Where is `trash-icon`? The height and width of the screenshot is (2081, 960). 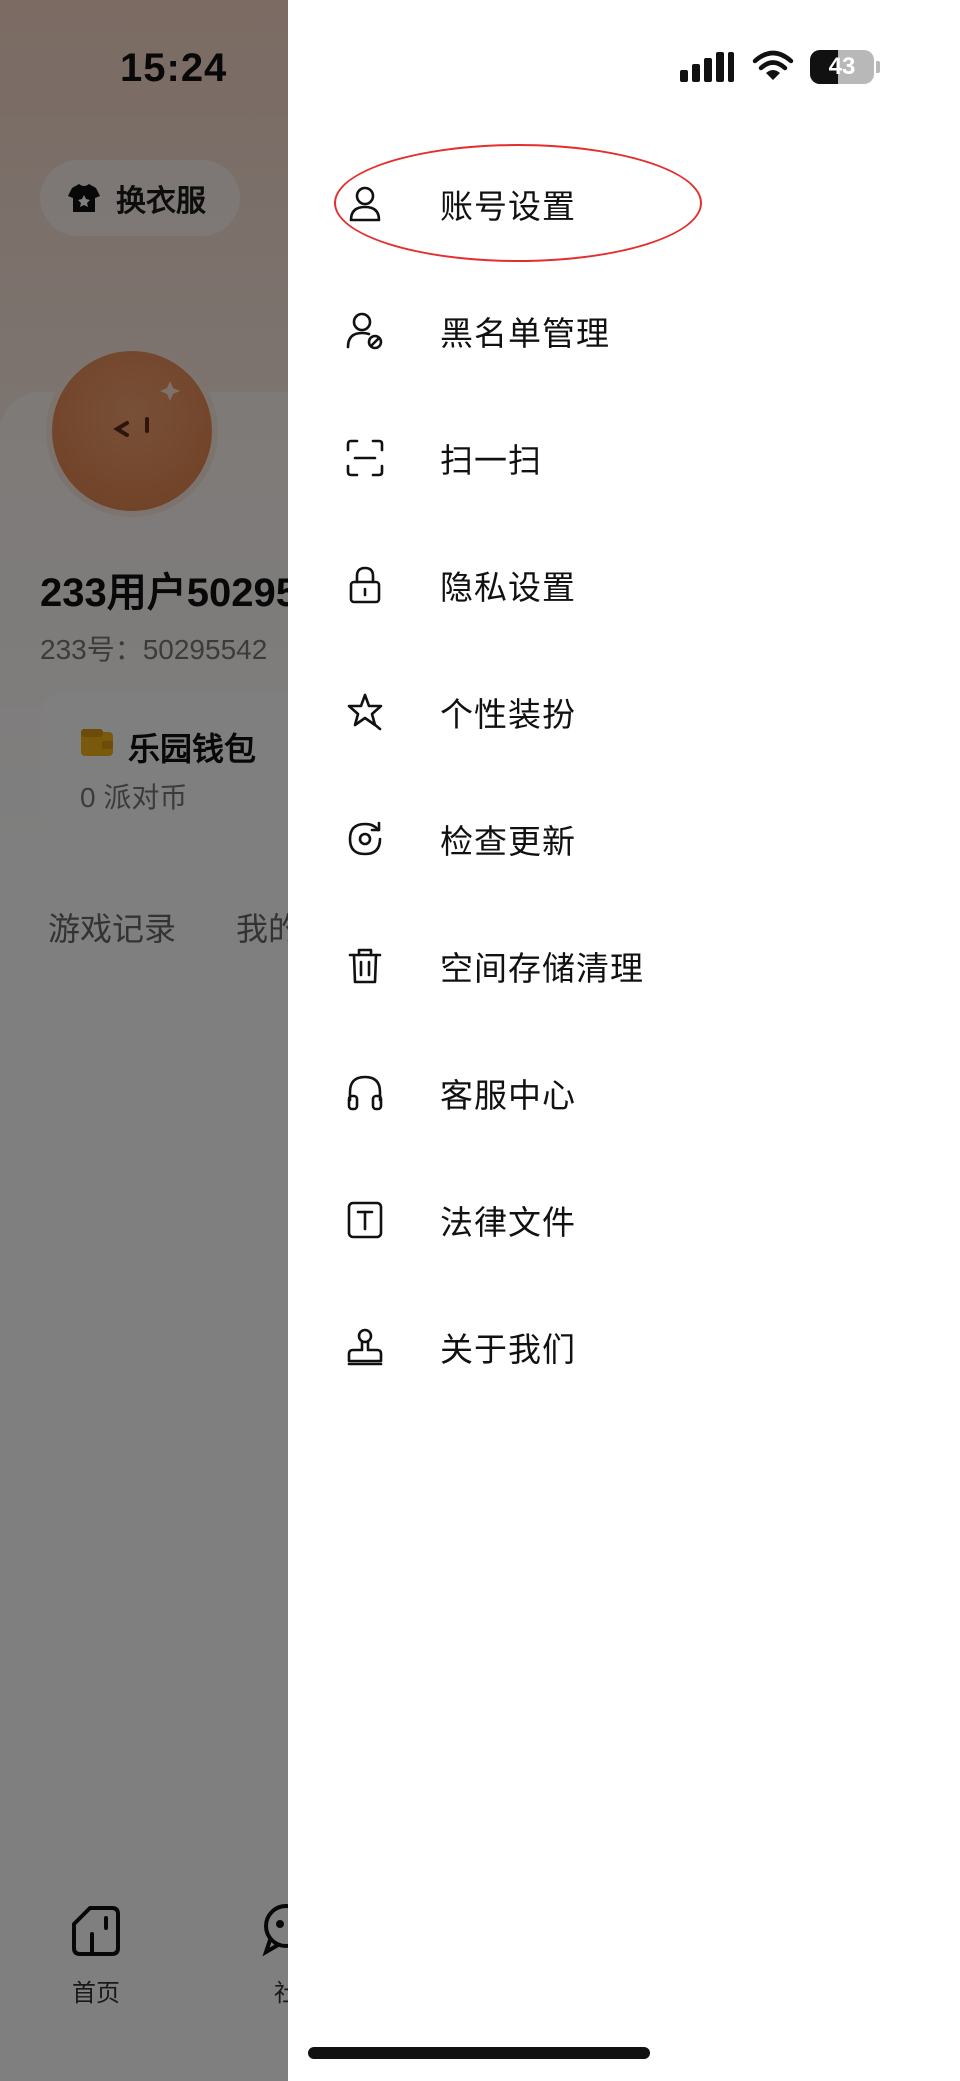 trash-icon is located at coordinates (365, 966).